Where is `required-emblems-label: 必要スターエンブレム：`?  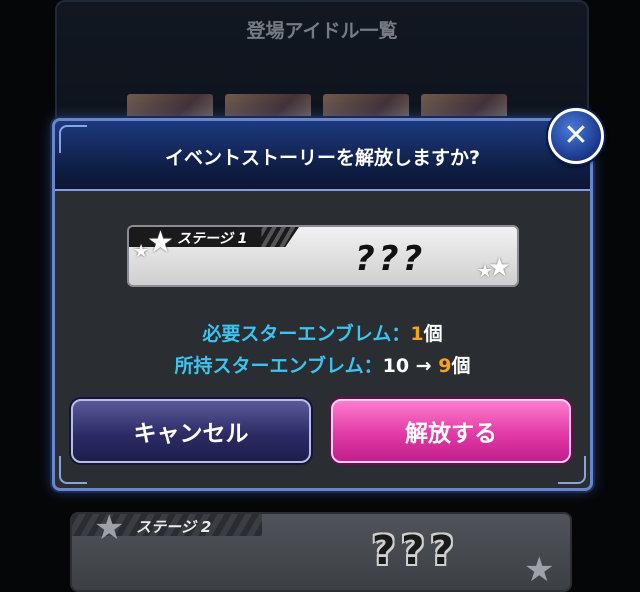
required-emblems-label: 必要スターエンブレム： is located at coordinates (306, 334).